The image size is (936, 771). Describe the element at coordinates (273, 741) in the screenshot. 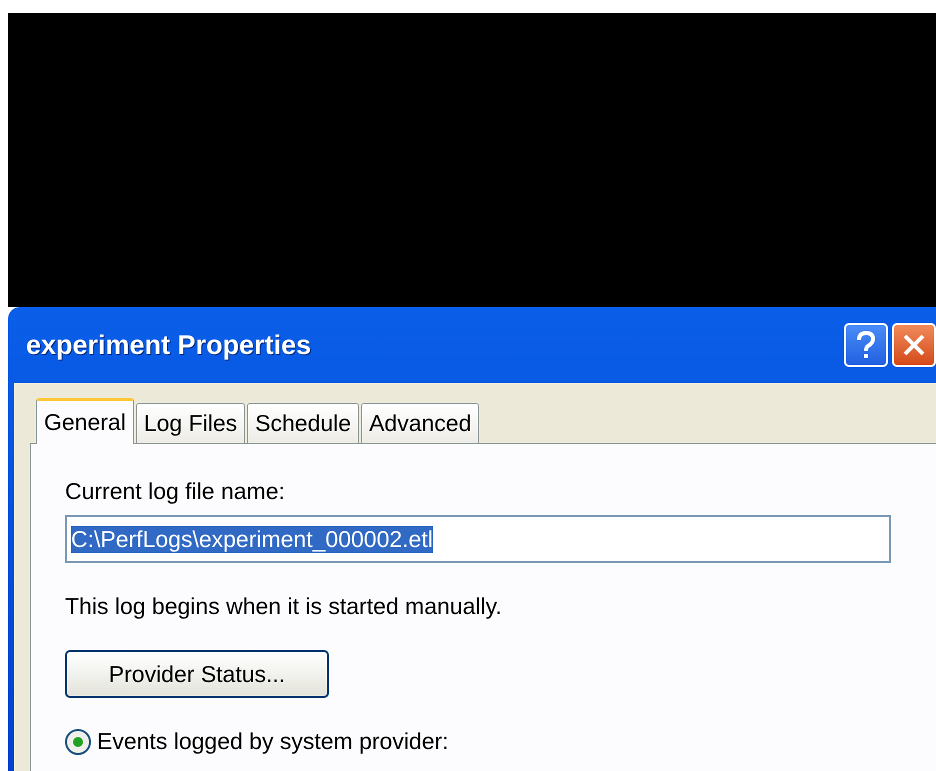

I see `radio-label: Events logged by system provider:` at that location.